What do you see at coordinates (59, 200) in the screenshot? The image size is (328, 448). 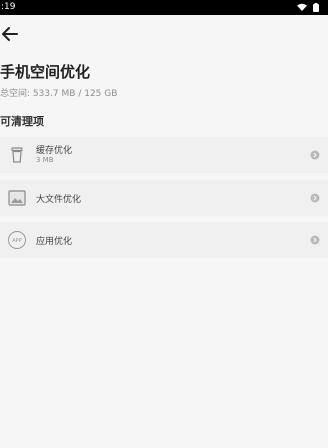 I see `item-label: 大文件优化` at bounding box center [59, 200].